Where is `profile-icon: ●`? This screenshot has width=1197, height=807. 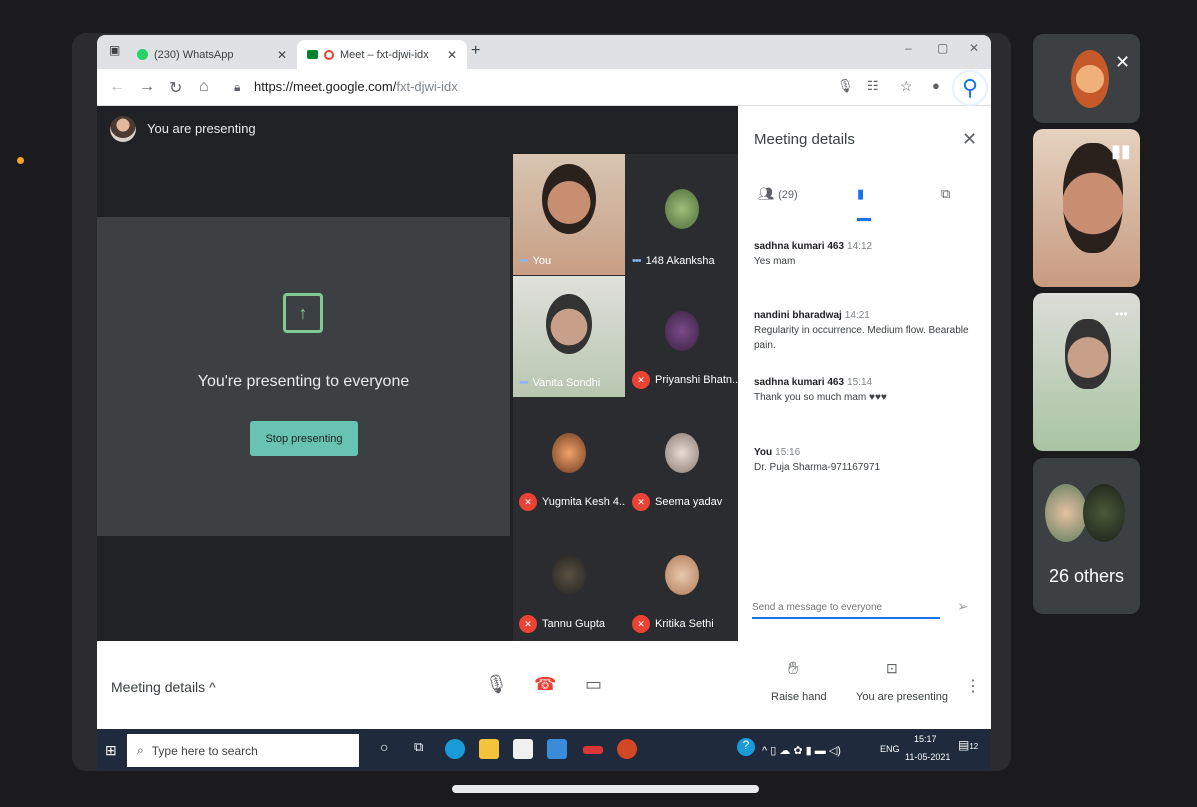 profile-icon: ● is located at coordinates (936, 85).